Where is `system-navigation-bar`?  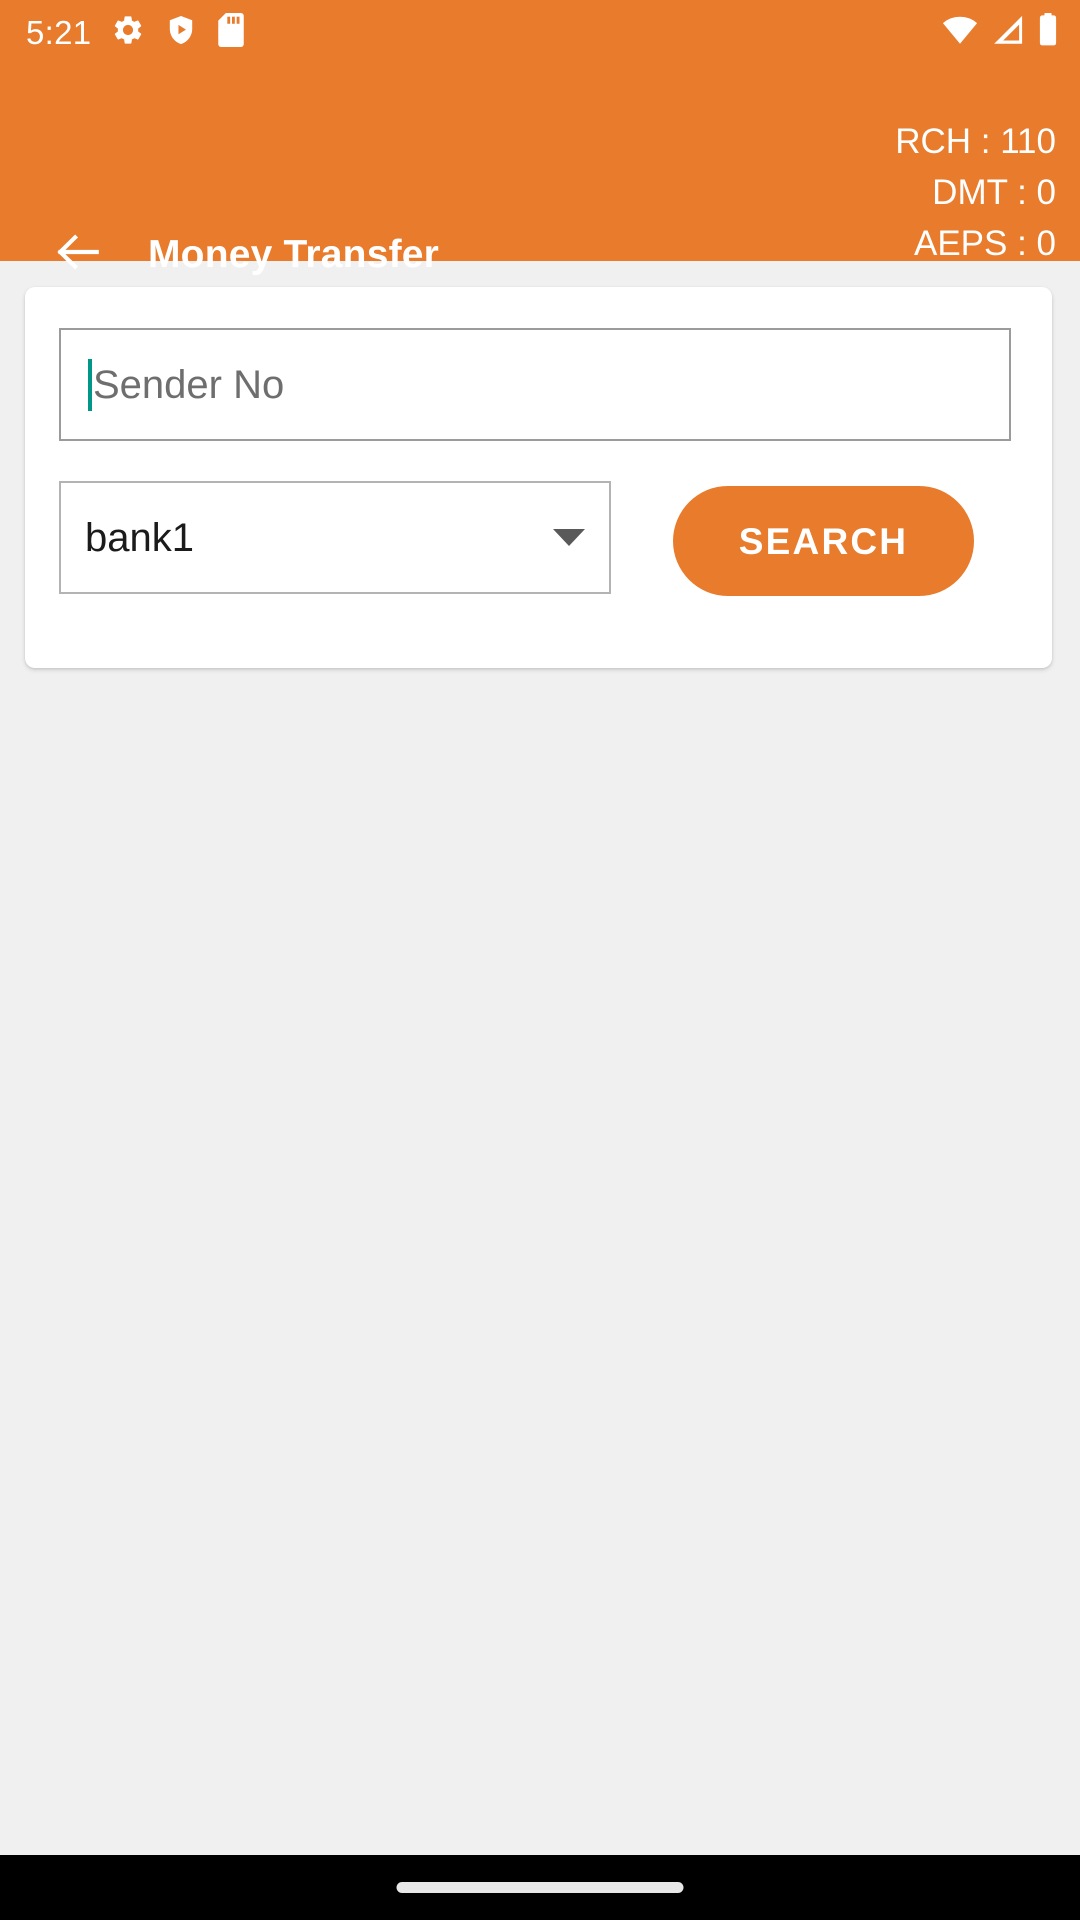 system-navigation-bar is located at coordinates (540, 1887).